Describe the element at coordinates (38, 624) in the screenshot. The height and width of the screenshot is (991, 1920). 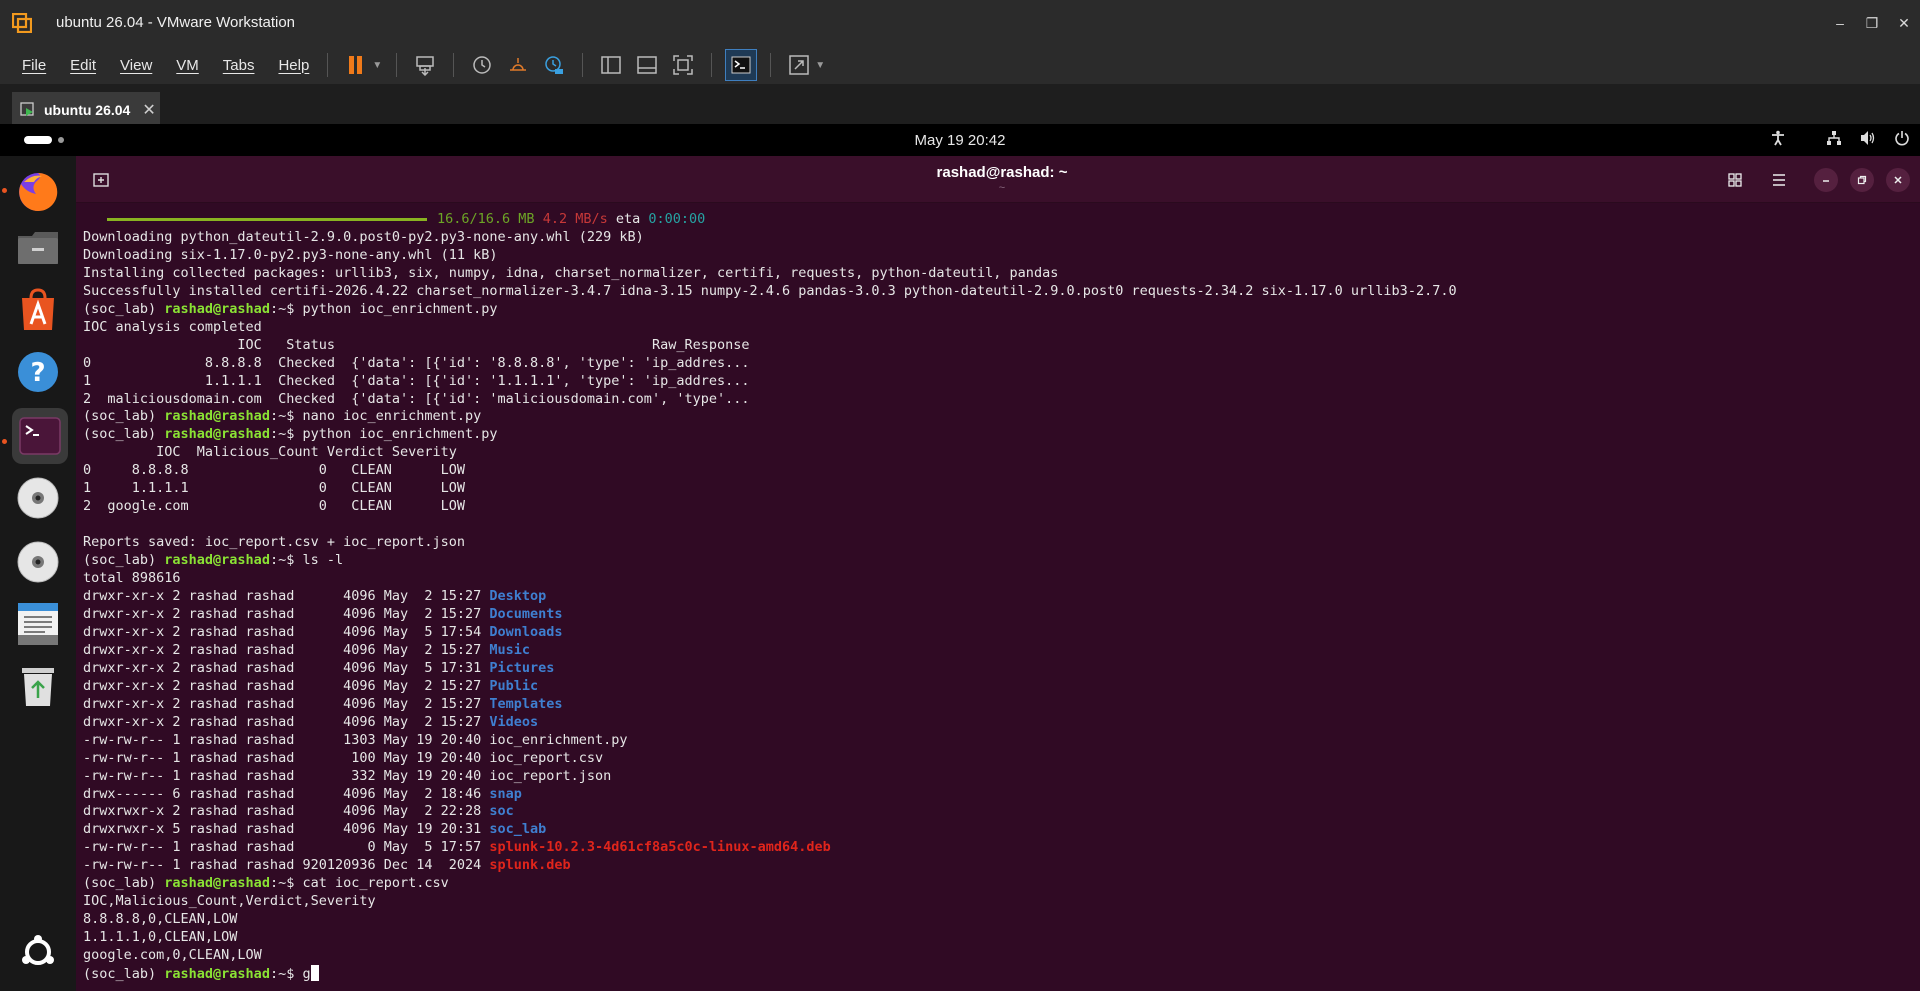
I see `text-editor-icon` at that location.